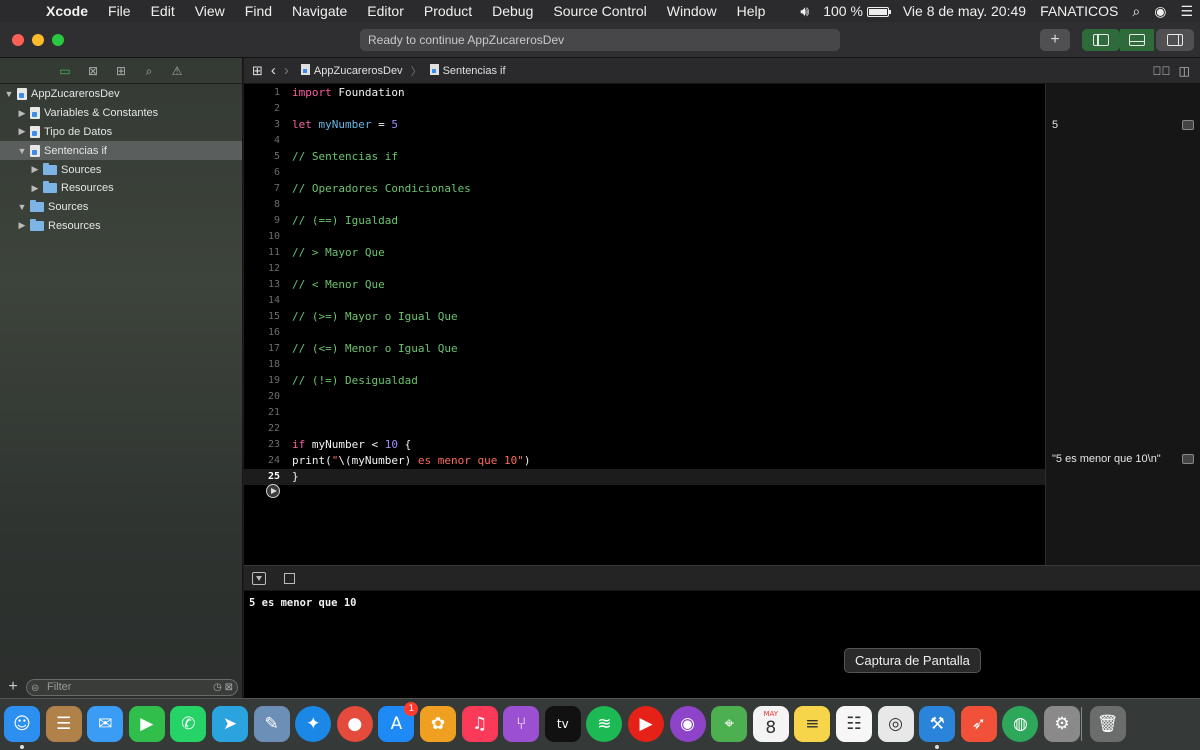 The height and width of the screenshot is (750, 1200). I want to click on menu-file: File, so click(119, 11).